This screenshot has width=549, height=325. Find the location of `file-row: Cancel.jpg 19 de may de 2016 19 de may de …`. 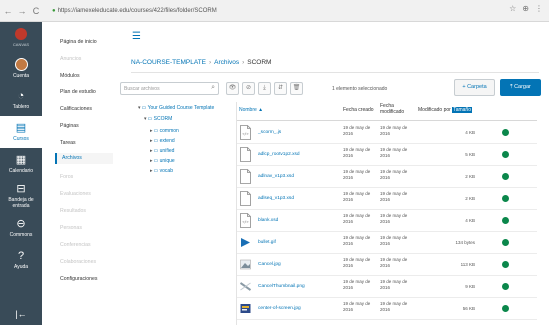

file-row: Cancel.jpg 19 de may de 2016 19 de may de … is located at coordinates (387, 265).